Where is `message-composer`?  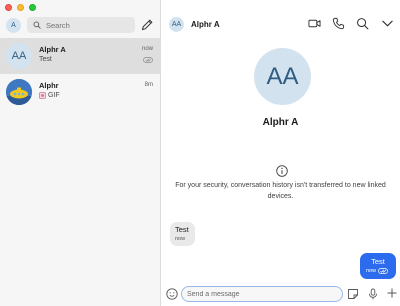 message-composer is located at coordinates (280, 295).